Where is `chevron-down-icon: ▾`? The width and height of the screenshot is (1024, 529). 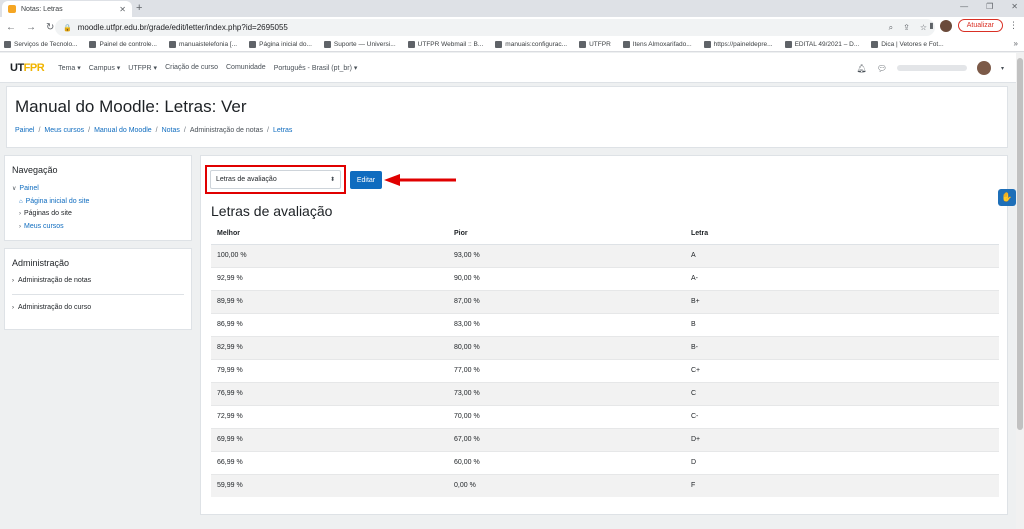 chevron-down-icon: ▾ is located at coordinates (1002, 68).